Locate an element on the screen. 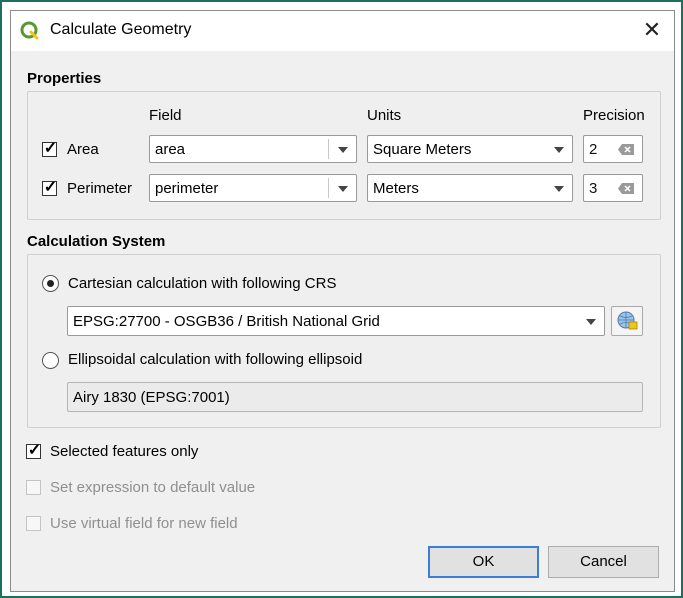  virtual-field-checkbox is located at coordinates (33, 523).